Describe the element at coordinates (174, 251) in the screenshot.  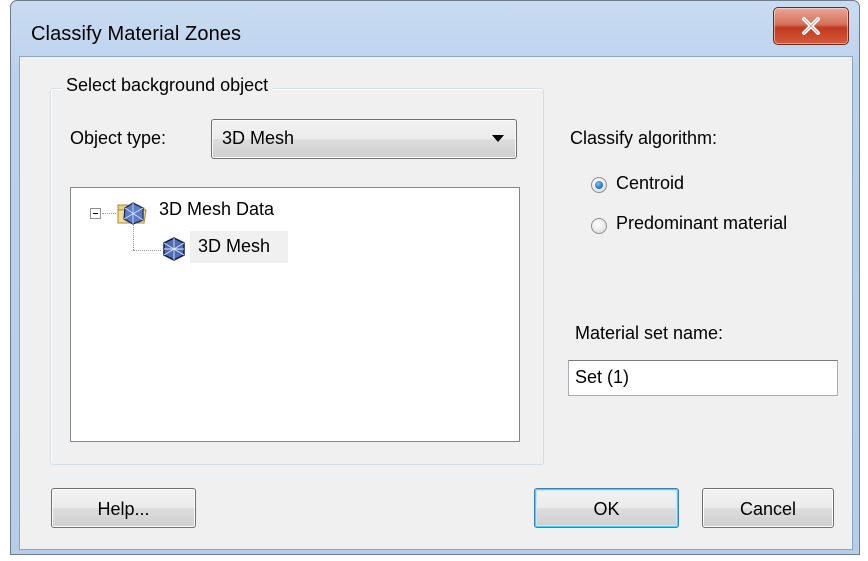
I see `mesh-icon` at that location.